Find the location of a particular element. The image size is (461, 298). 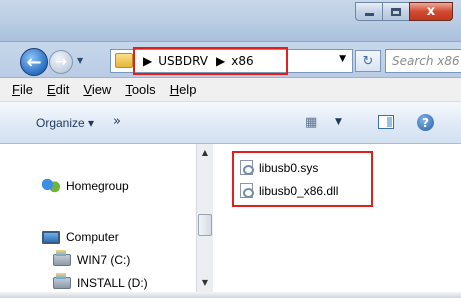

menu-bar: File Edit View Tools Help is located at coordinates (230, 90).